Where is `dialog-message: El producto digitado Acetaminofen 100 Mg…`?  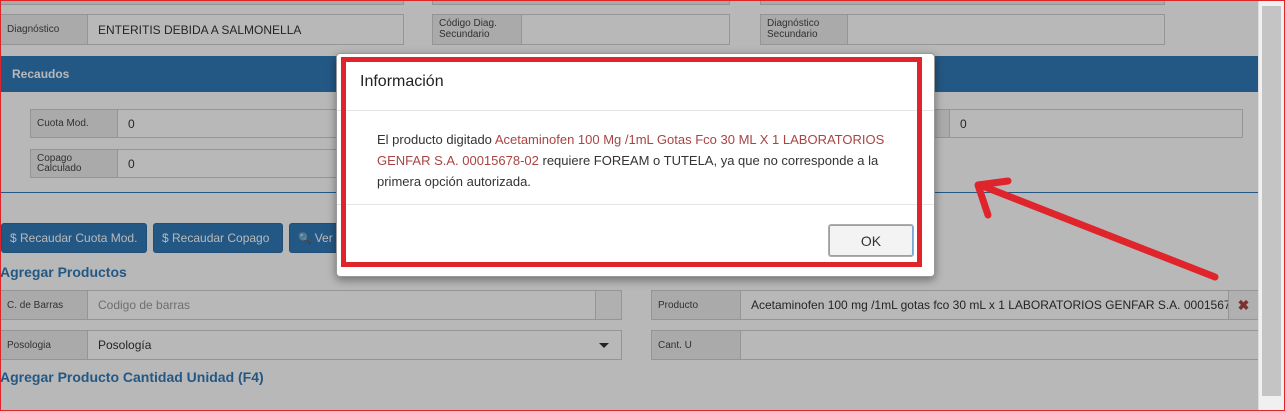
dialog-message: El producto digitado Acetaminofen 100 Mg… is located at coordinates (637, 160).